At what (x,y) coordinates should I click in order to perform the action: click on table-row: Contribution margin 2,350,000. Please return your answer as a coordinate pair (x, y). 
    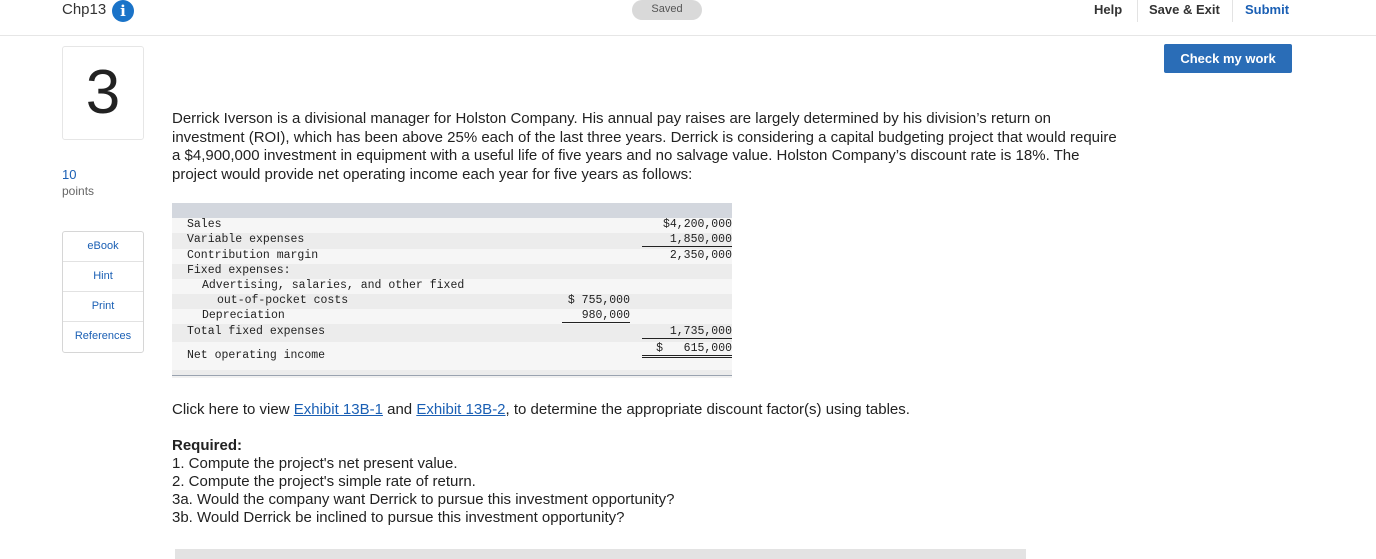
    Looking at the image, I should click on (452, 256).